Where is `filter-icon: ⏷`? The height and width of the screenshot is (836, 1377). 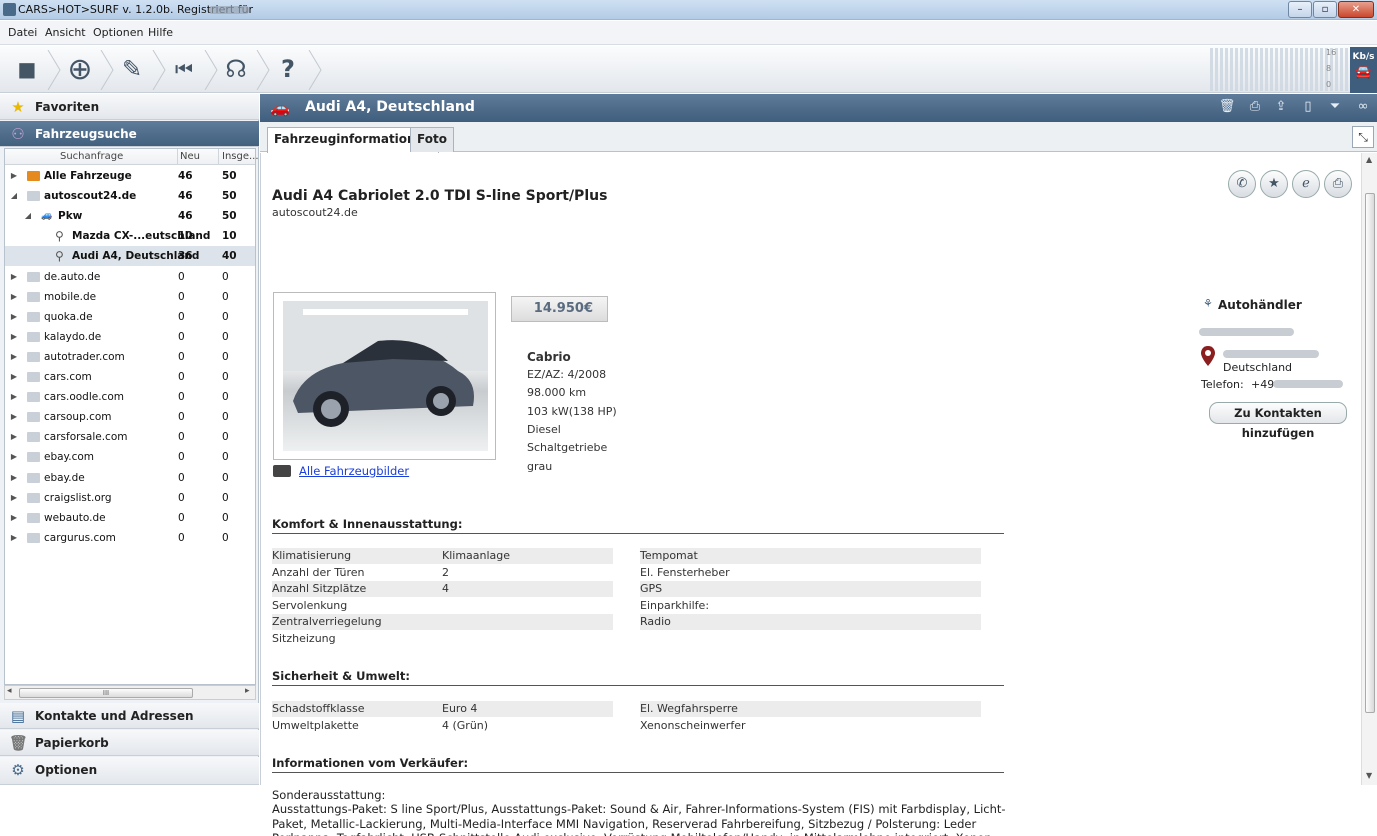 filter-icon: ⏷ is located at coordinates (1335, 108).